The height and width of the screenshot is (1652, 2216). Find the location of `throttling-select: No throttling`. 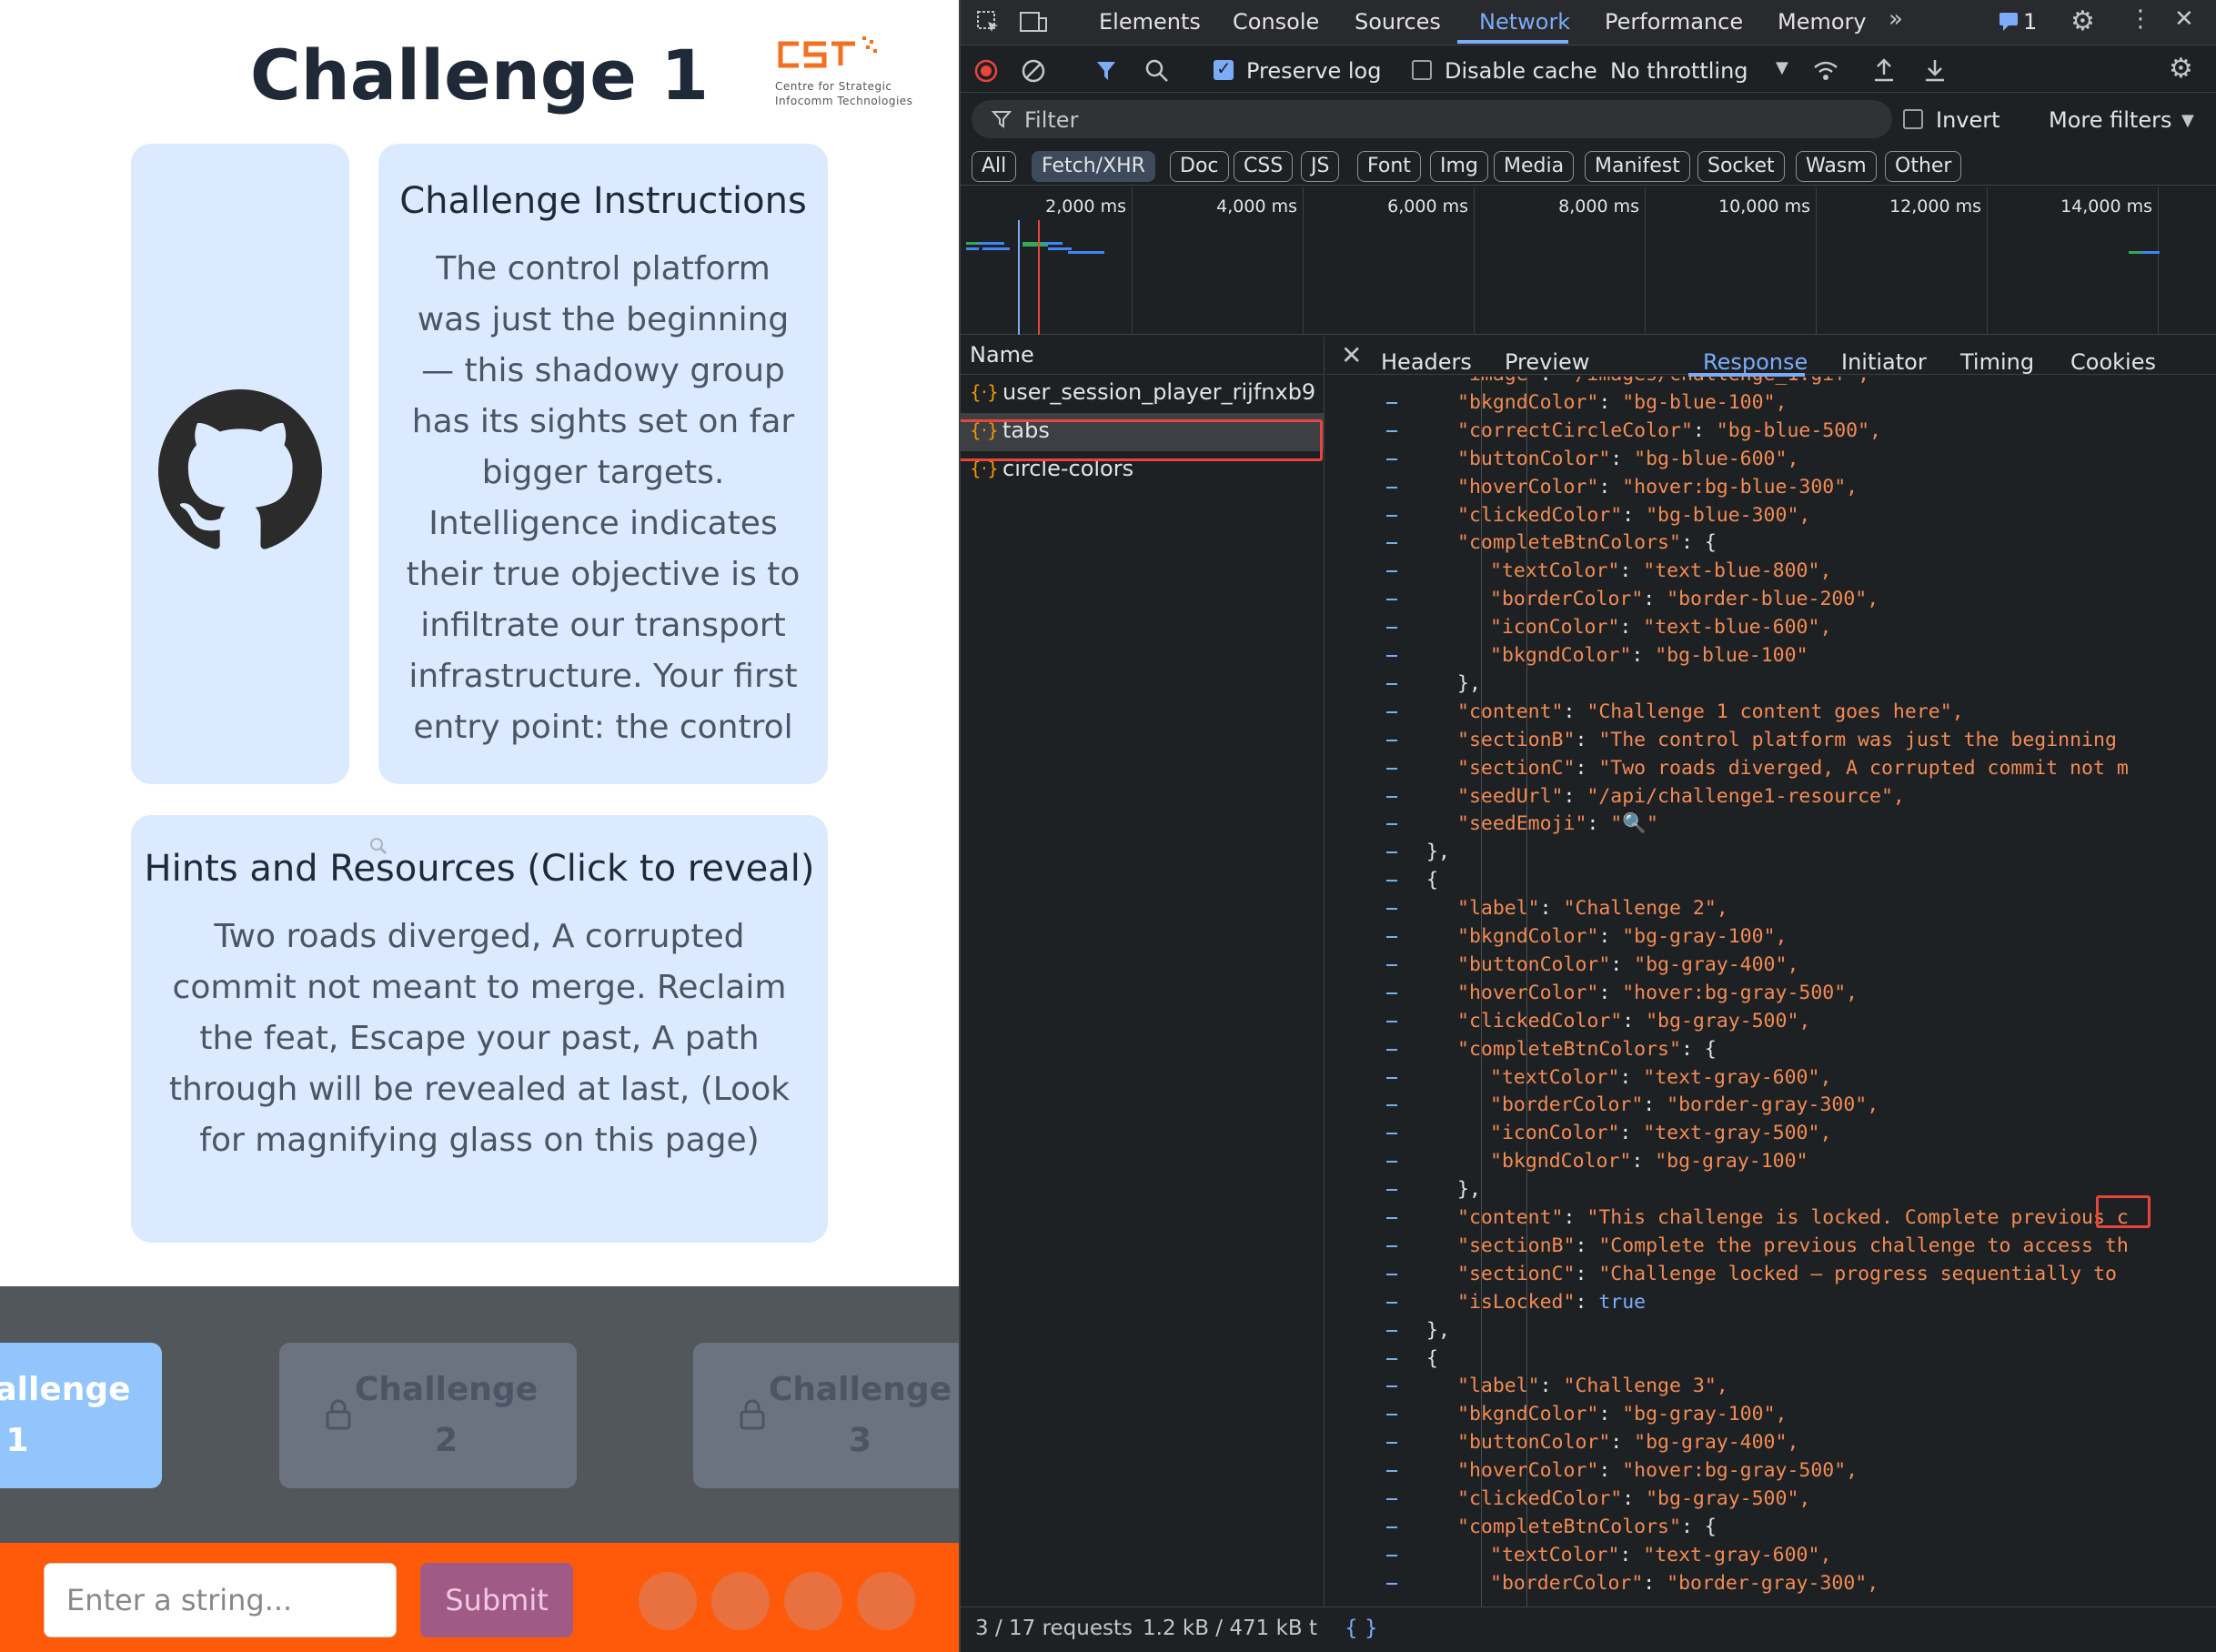

throttling-select: No throttling is located at coordinates (1679, 71).